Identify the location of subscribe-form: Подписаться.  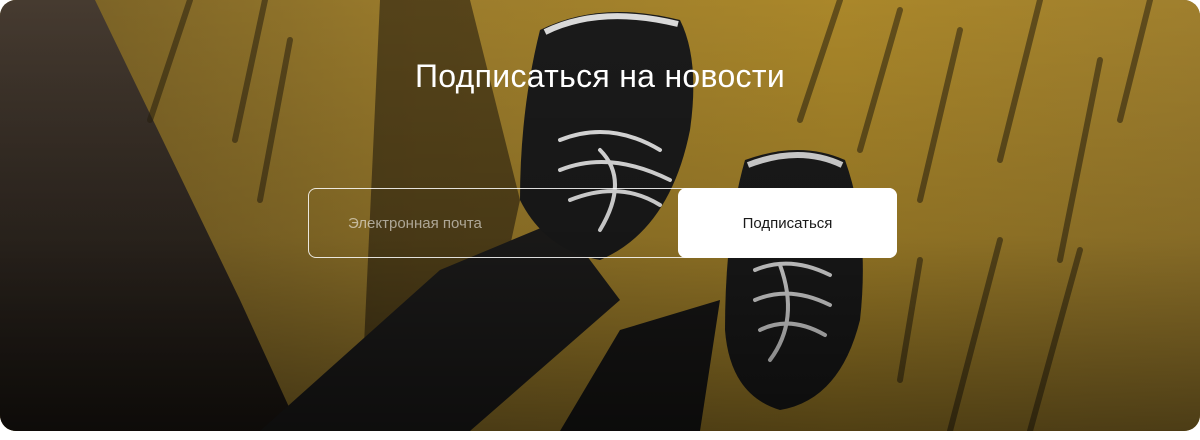
(602, 223).